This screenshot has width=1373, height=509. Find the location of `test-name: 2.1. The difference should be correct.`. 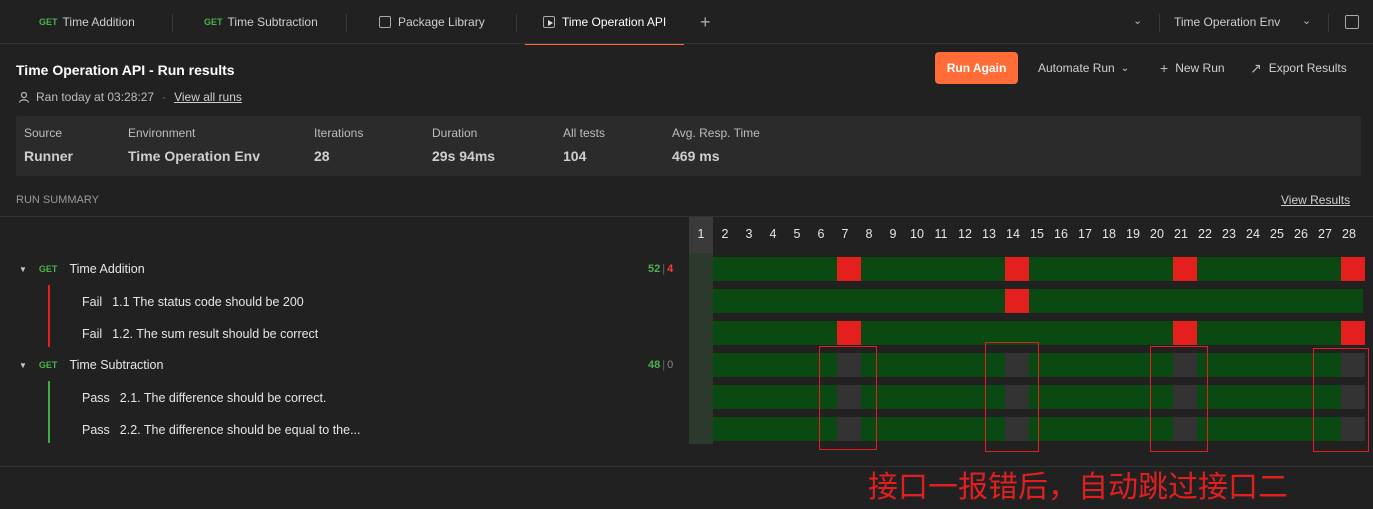

test-name: 2.1. The difference should be correct. is located at coordinates (223, 398).